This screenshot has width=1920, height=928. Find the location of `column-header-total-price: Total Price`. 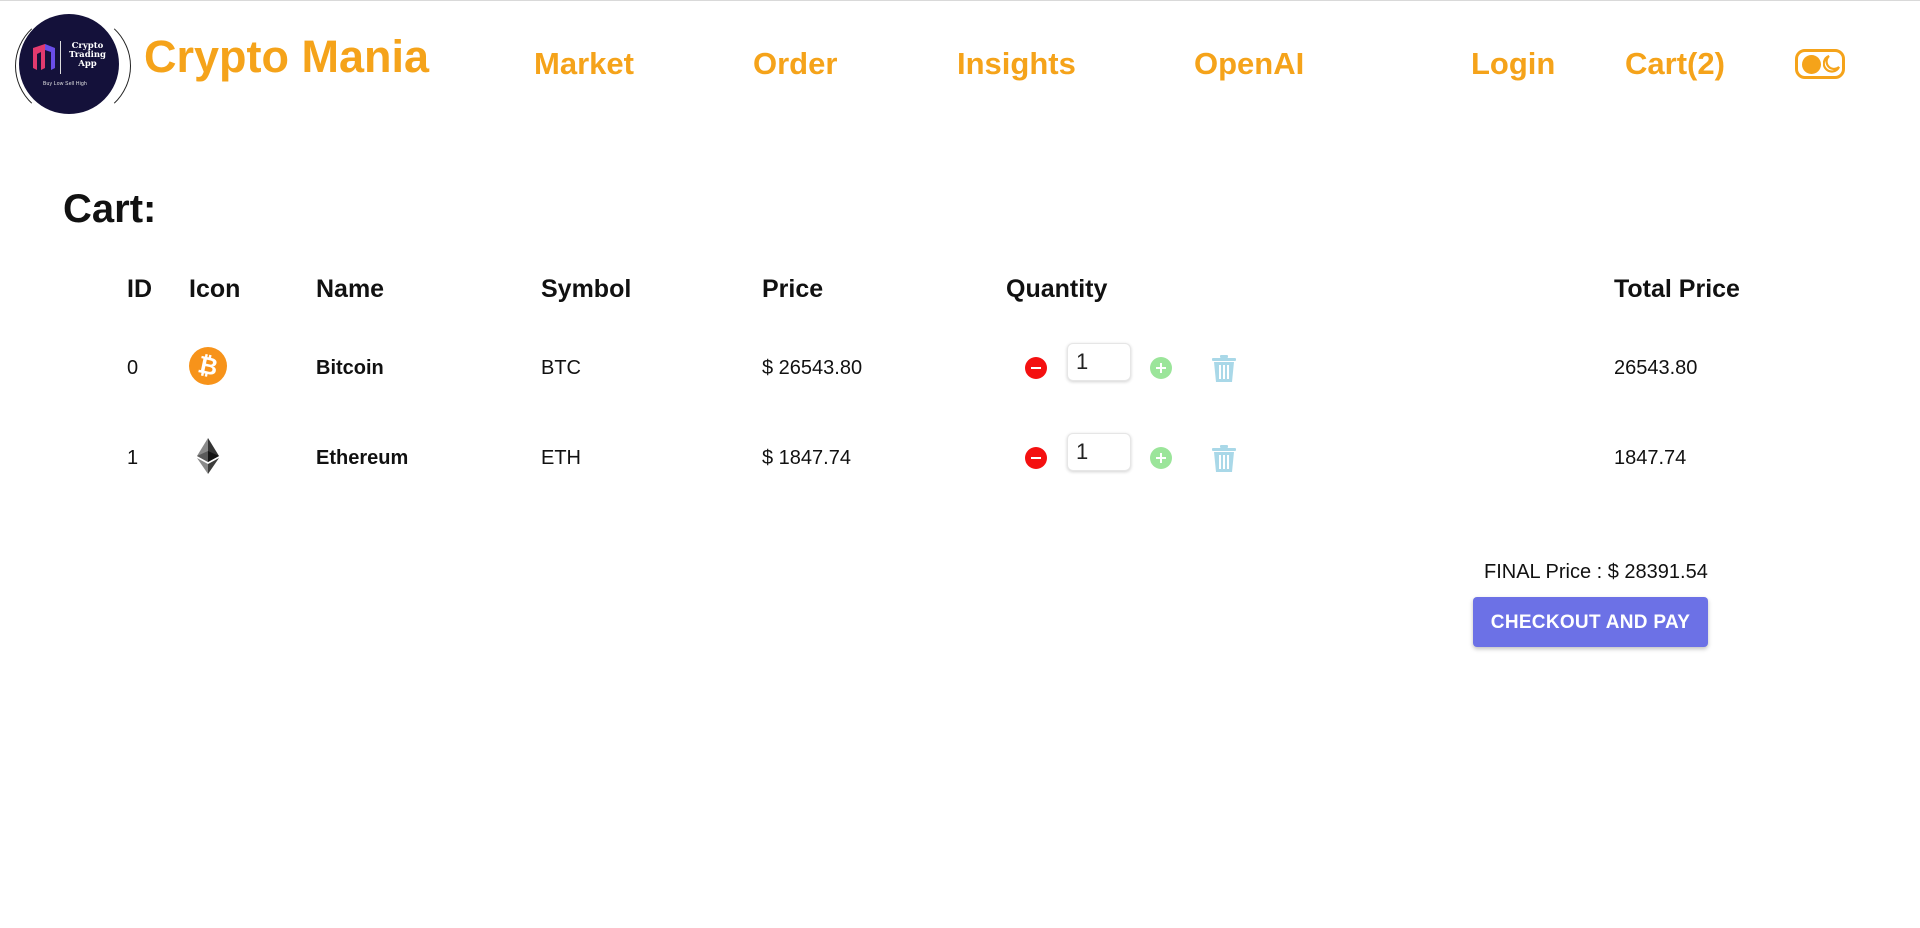

column-header-total-price: Total Price is located at coordinates (1677, 289).